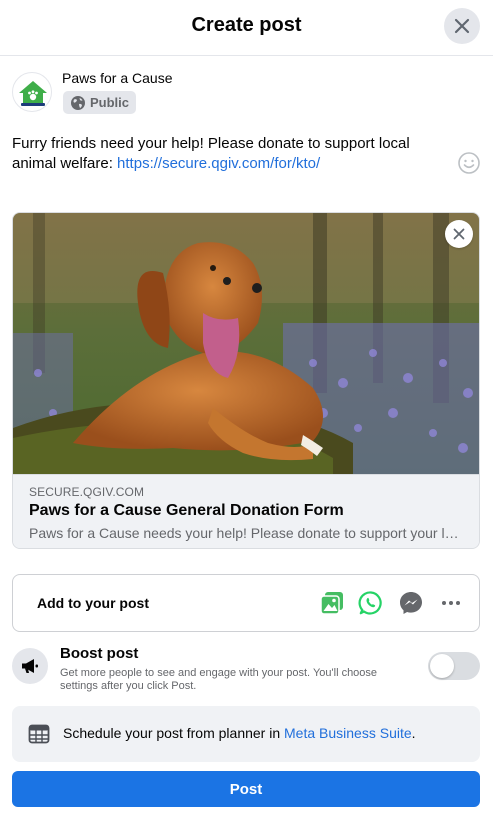 The image size is (493, 819). I want to click on megaphone-icon, so click(30, 666).